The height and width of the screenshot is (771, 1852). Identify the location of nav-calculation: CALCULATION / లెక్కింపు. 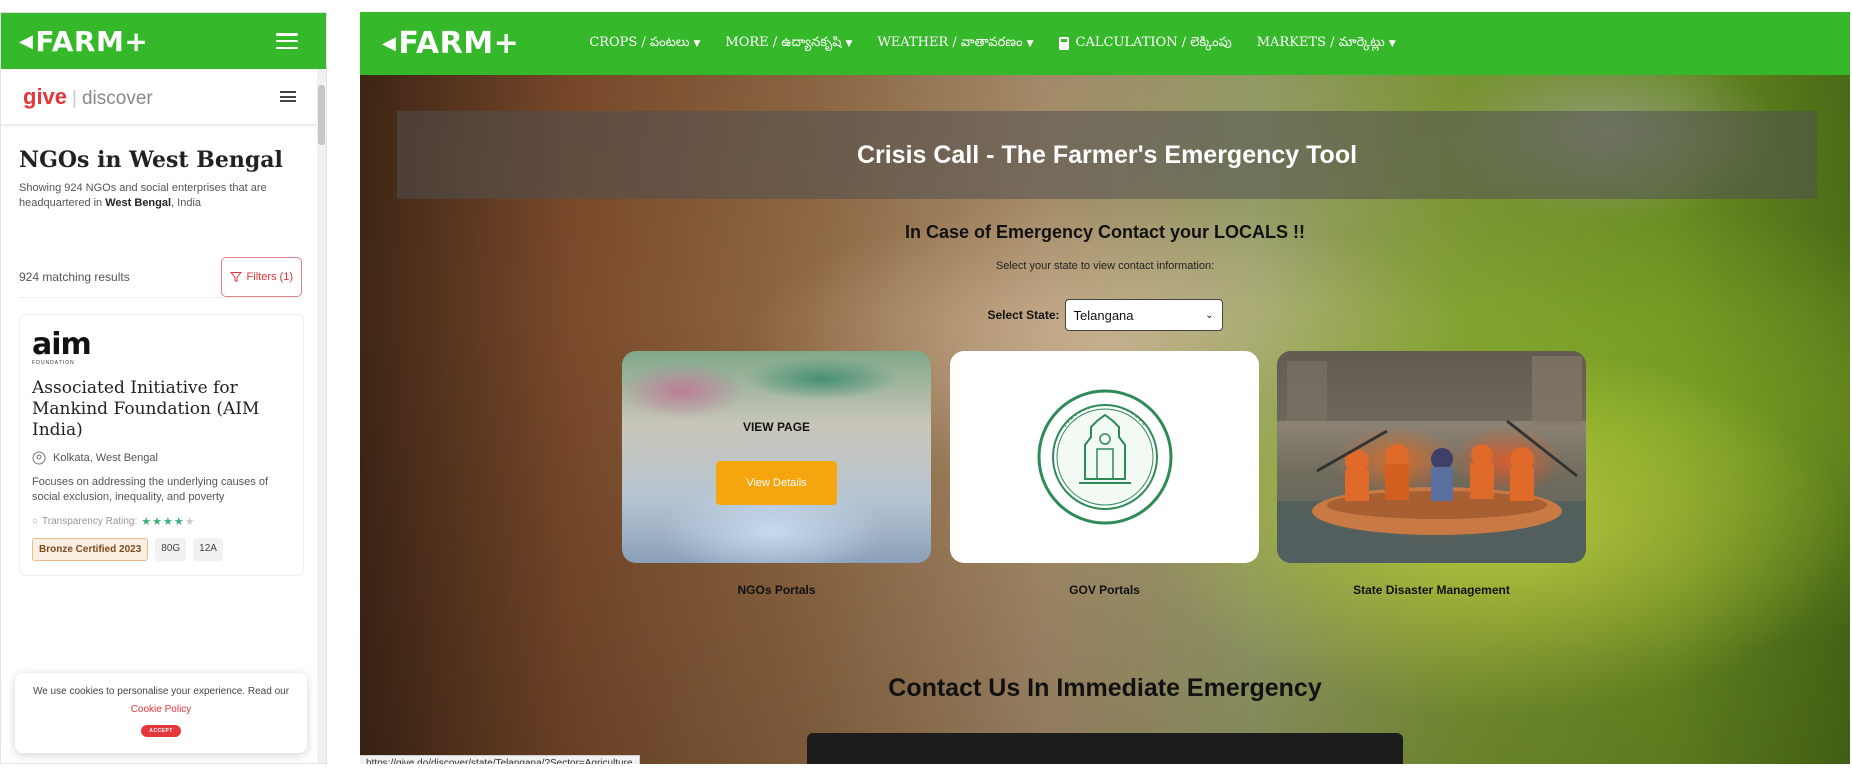
(1145, 43).